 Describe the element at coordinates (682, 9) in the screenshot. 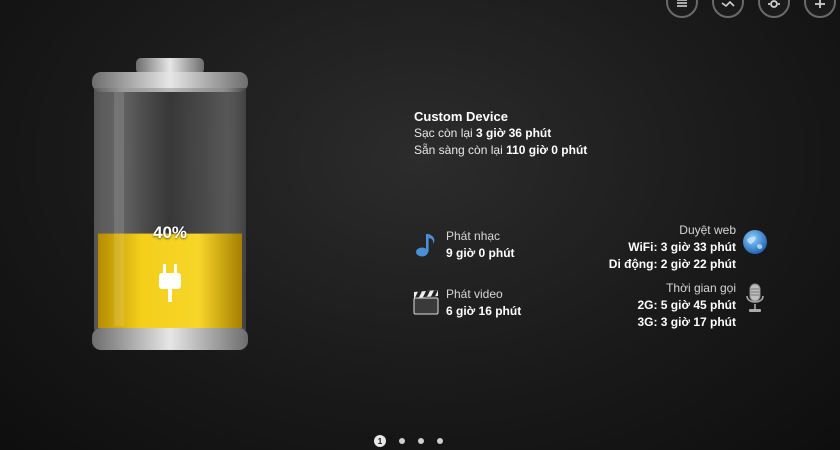

I see `list-button` at that location.